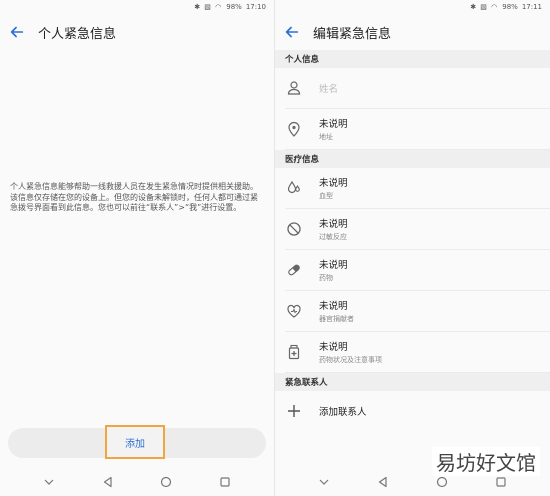 This screenshot has width=550, height=496. I want to click on section-medical-info: 医疗信息, so click(412, 159).